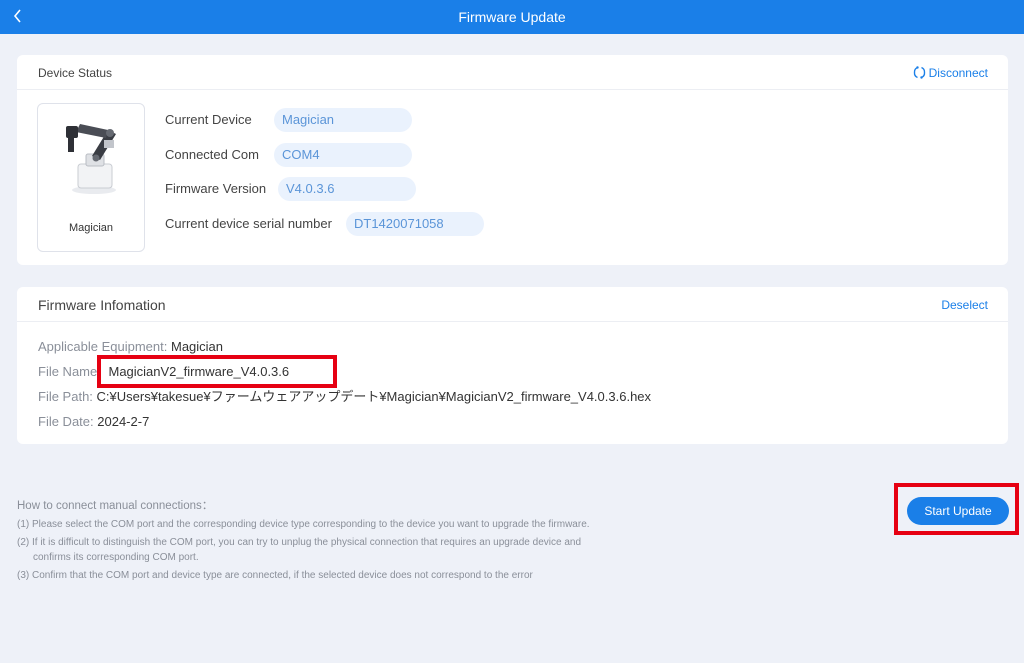 The image size is (1024, 663). What do you see at coordinates (115, 506) in the screenshot?
I see `help-title: How to connect manual connections：` at bounding box center [115, 506].